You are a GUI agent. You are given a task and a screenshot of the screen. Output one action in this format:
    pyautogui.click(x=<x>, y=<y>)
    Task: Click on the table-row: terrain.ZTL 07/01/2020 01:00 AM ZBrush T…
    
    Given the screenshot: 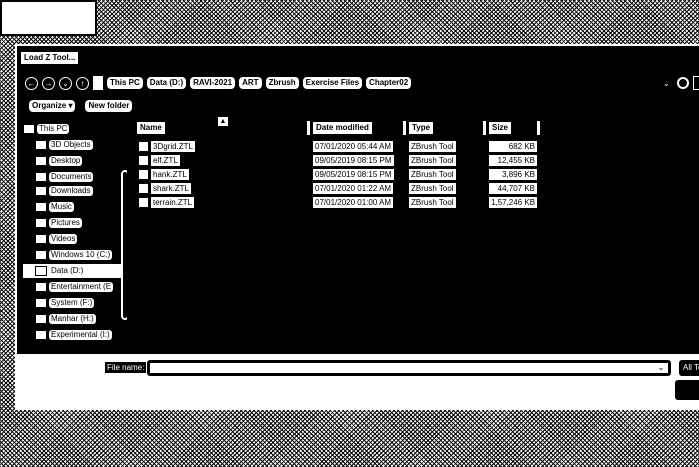 What is the action you would take?
    pyautogui.click(x=345, y=202)
    